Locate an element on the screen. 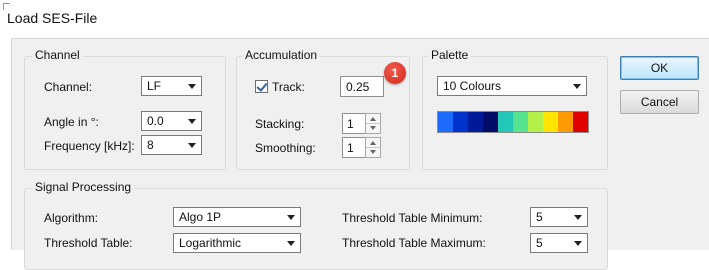 This screenshot has width=709, height=270. frequency-select-value: 8 is located at coordinates (150, 145).